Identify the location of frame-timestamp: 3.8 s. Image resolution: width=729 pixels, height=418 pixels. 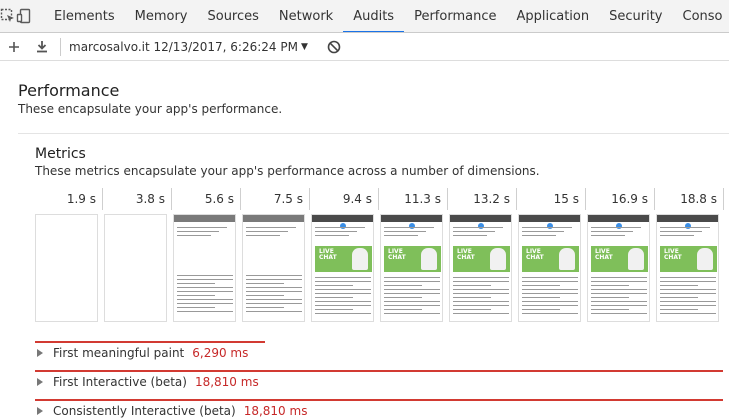
(138, 199).